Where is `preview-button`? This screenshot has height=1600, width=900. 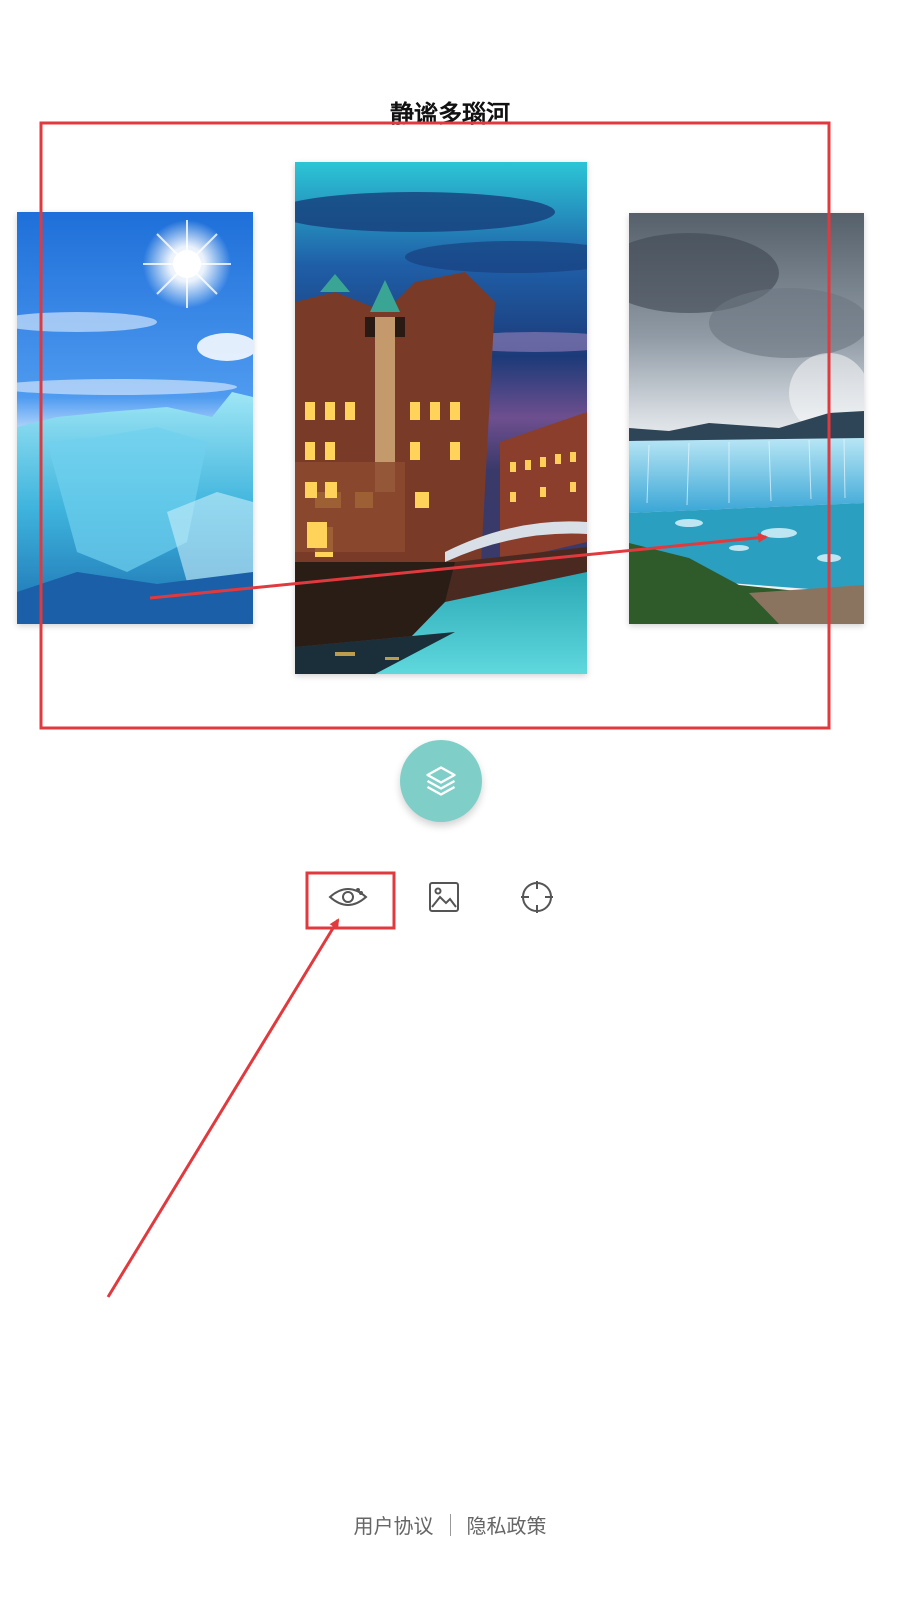 preview-button is located at coordinates (348, 897).